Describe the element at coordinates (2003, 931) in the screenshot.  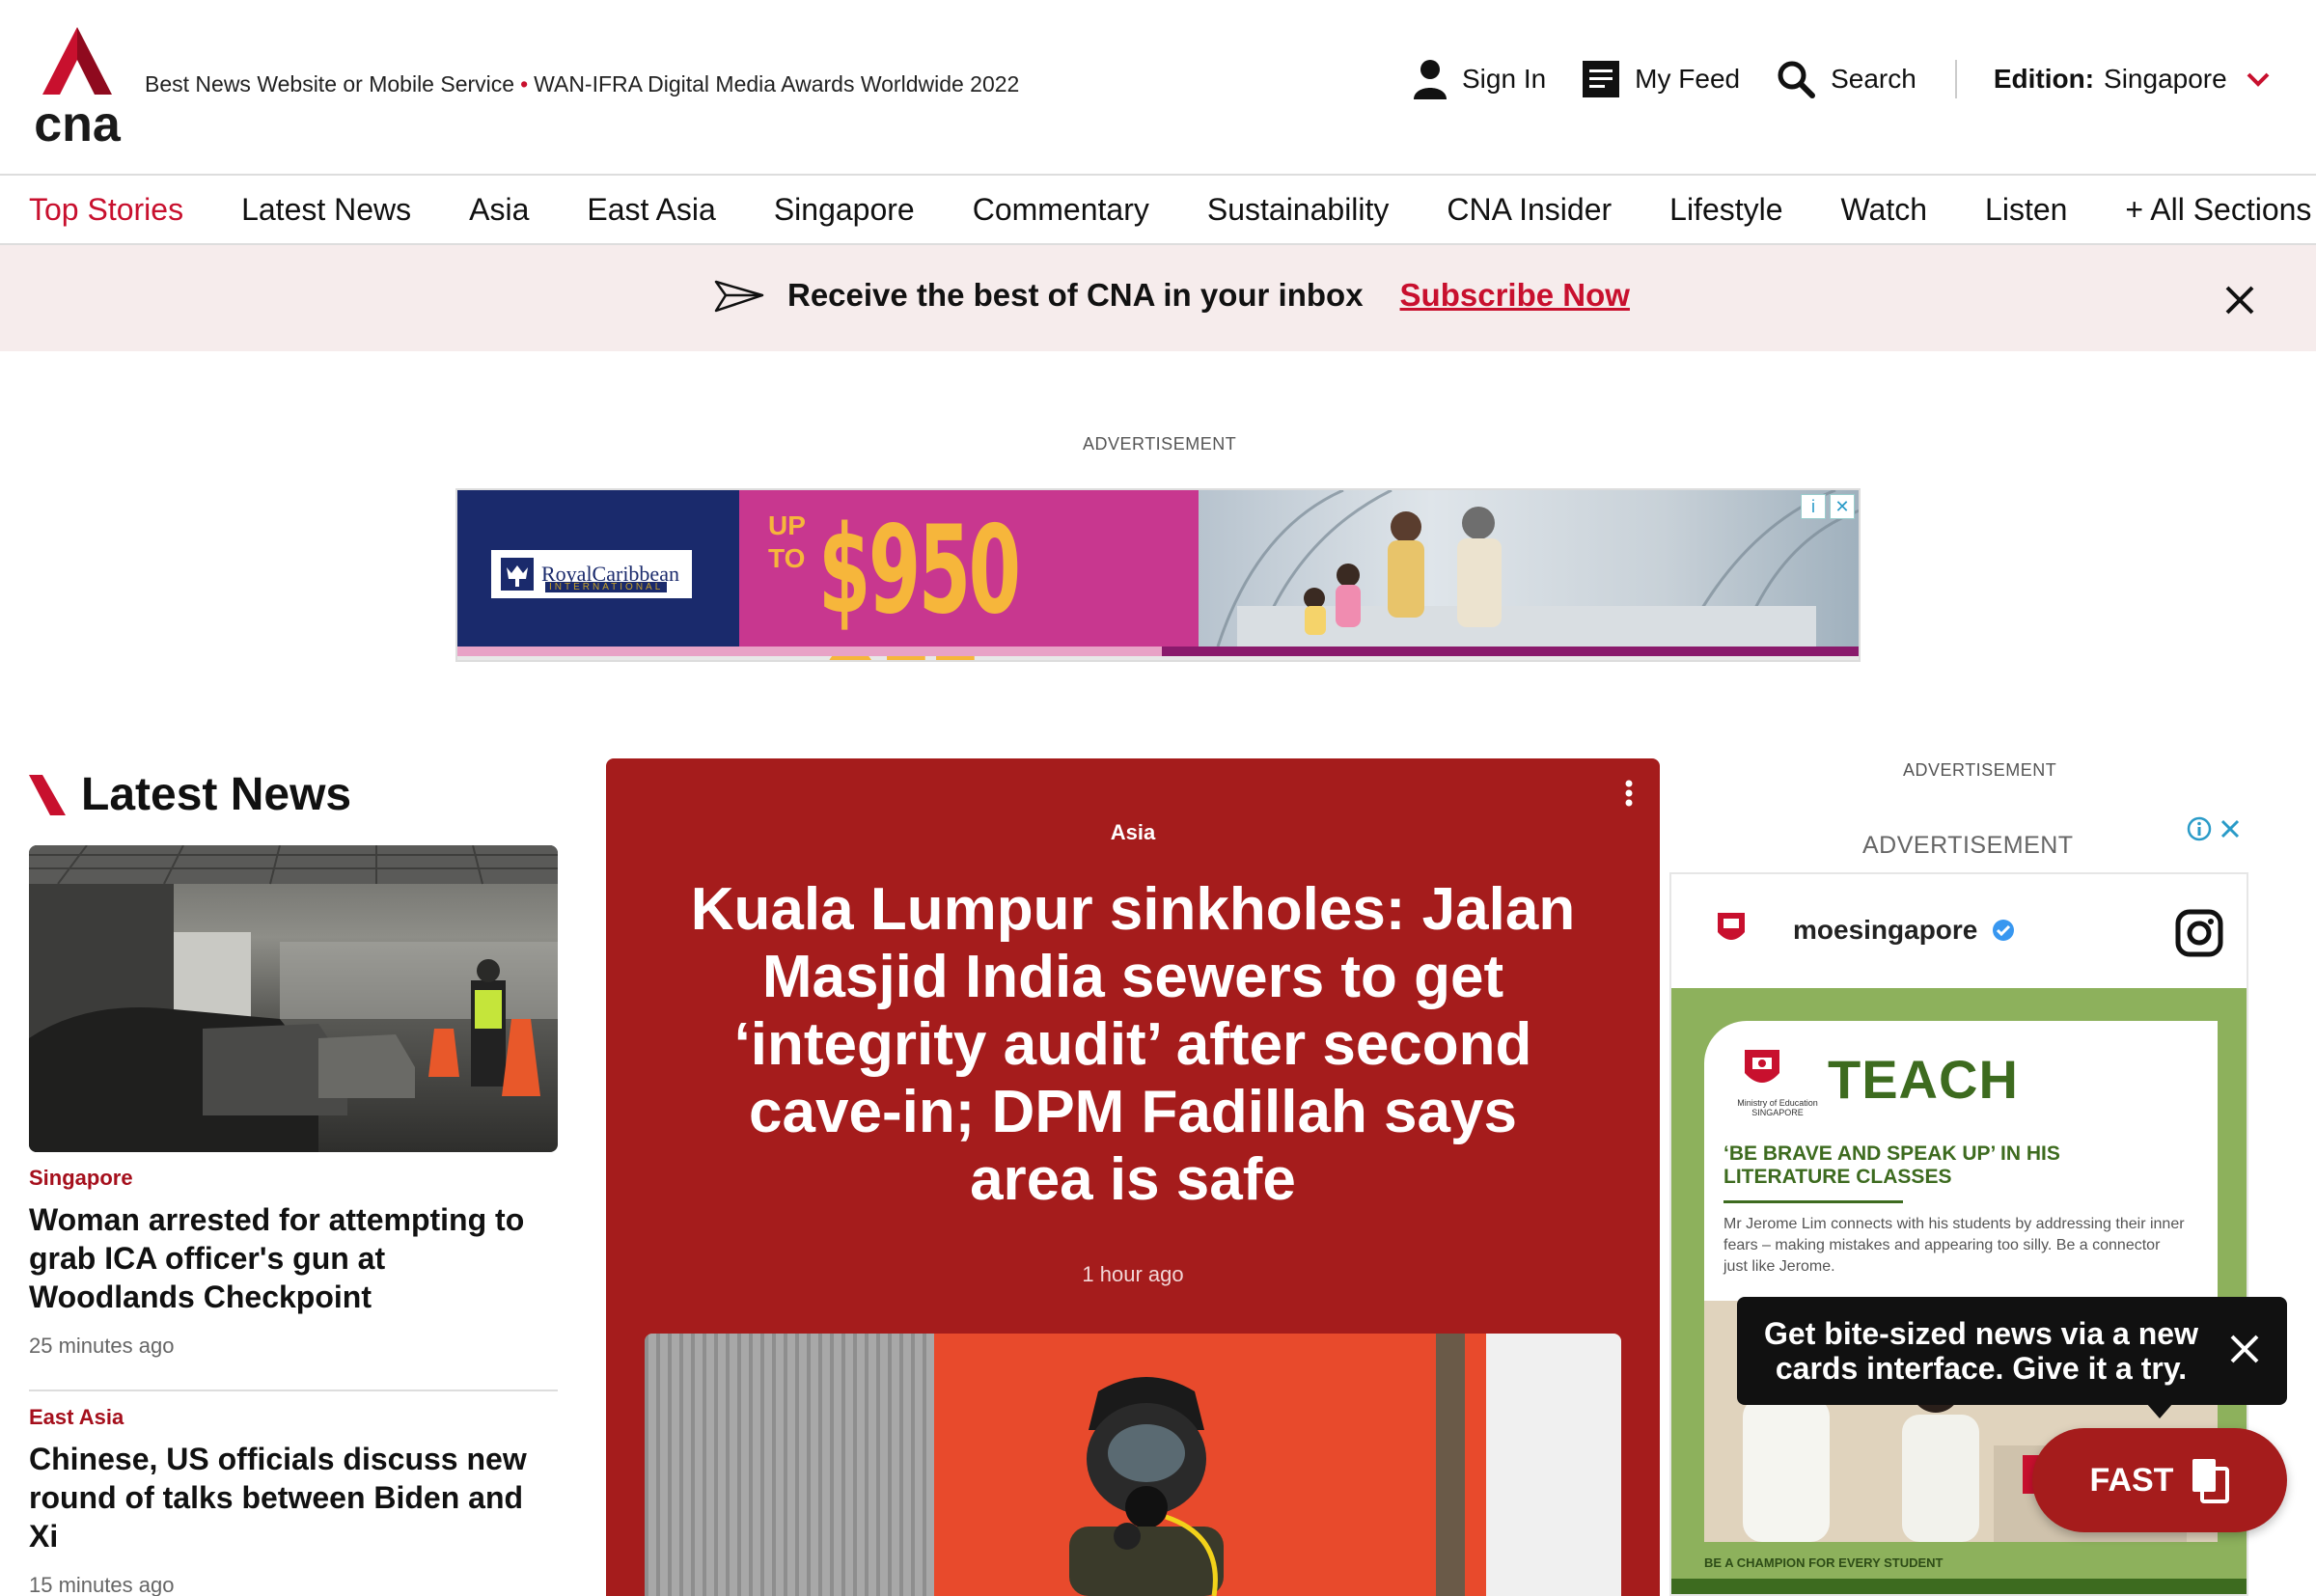
I see `verified-badge-icon` at that location.